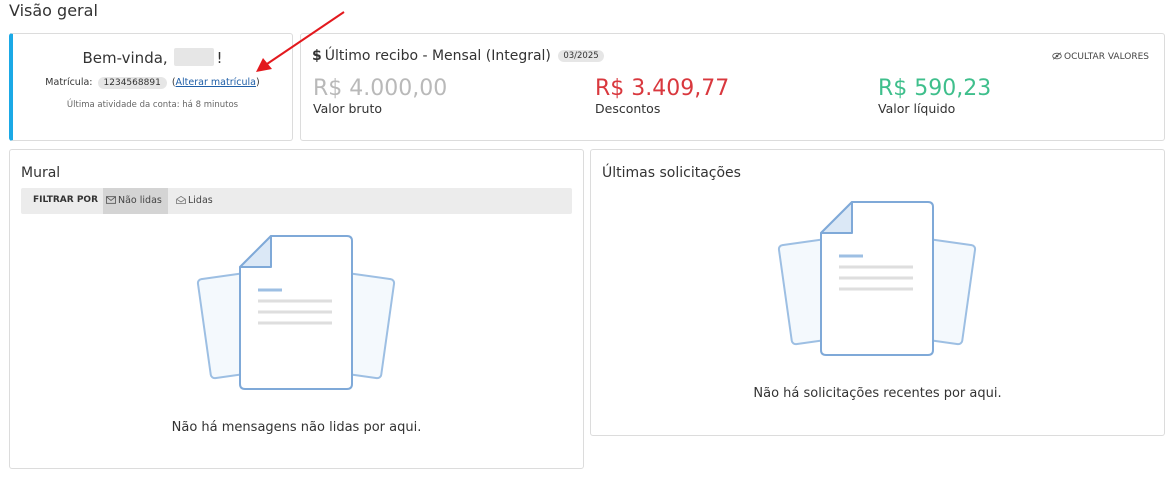  Describe the element at coordinates (437, 56) in the screenshot. I see `receipt-title-text: Último recibo - Mensal (Integral)` at that location.